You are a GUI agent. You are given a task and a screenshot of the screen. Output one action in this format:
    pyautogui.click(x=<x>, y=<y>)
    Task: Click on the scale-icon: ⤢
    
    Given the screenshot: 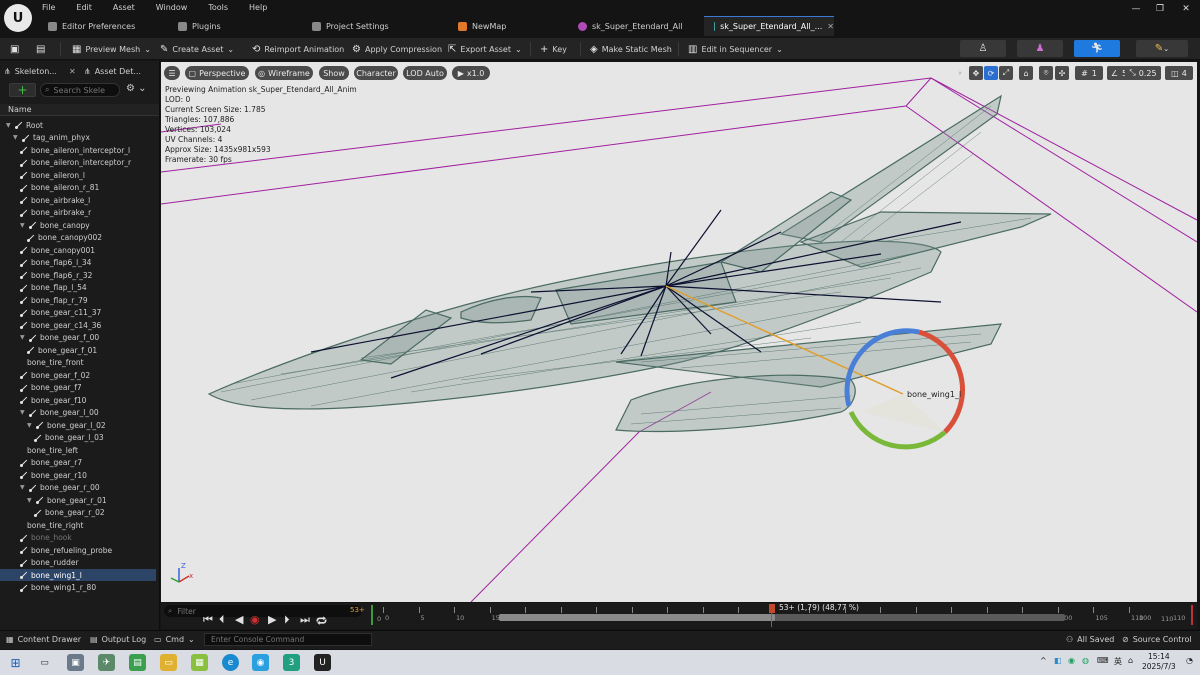 What is the action you would take?
    pyautogui.click(x=1006, y=73)
    